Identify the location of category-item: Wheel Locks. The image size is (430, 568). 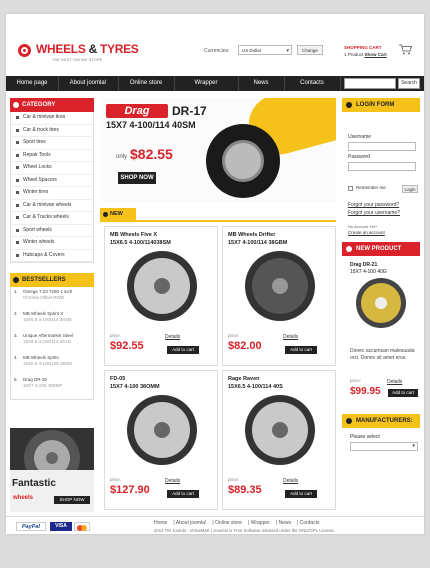
(52, 168).